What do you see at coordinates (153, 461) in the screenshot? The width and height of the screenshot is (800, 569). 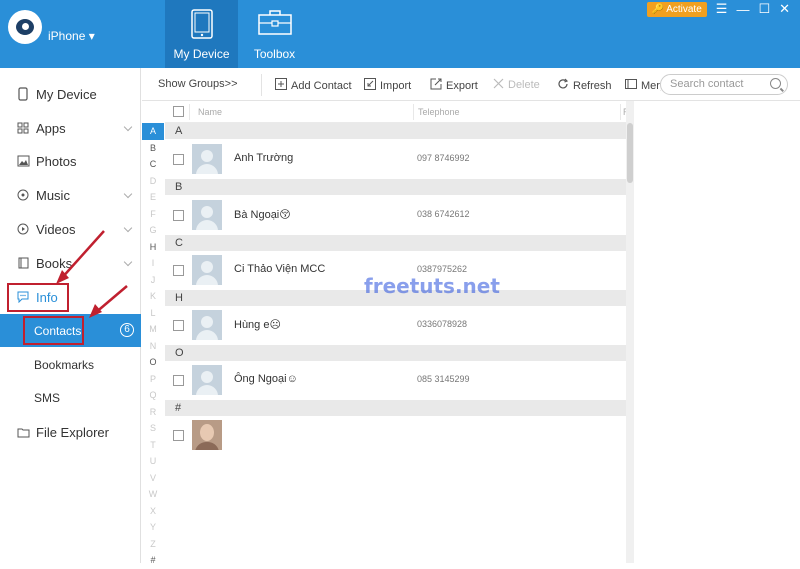 I see `alphabet-letter: U` at bounding box center [153, 461].